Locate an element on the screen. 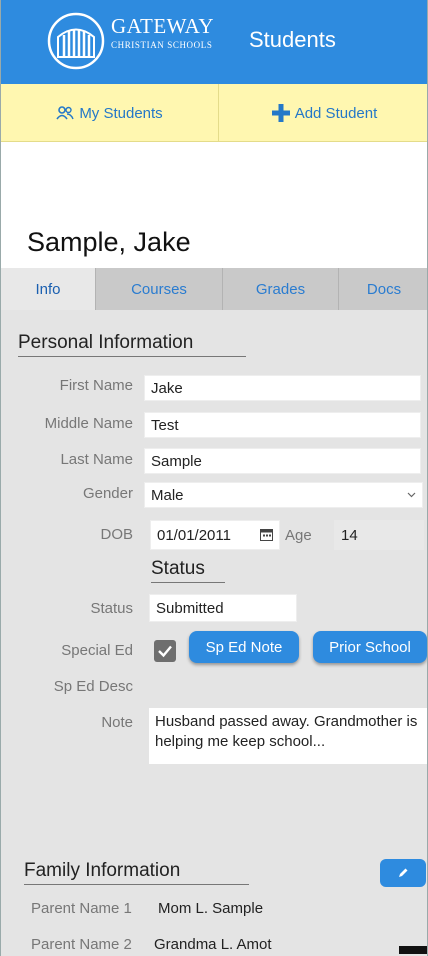  last-name-label: Last Name is located at coordinates (96, 459).